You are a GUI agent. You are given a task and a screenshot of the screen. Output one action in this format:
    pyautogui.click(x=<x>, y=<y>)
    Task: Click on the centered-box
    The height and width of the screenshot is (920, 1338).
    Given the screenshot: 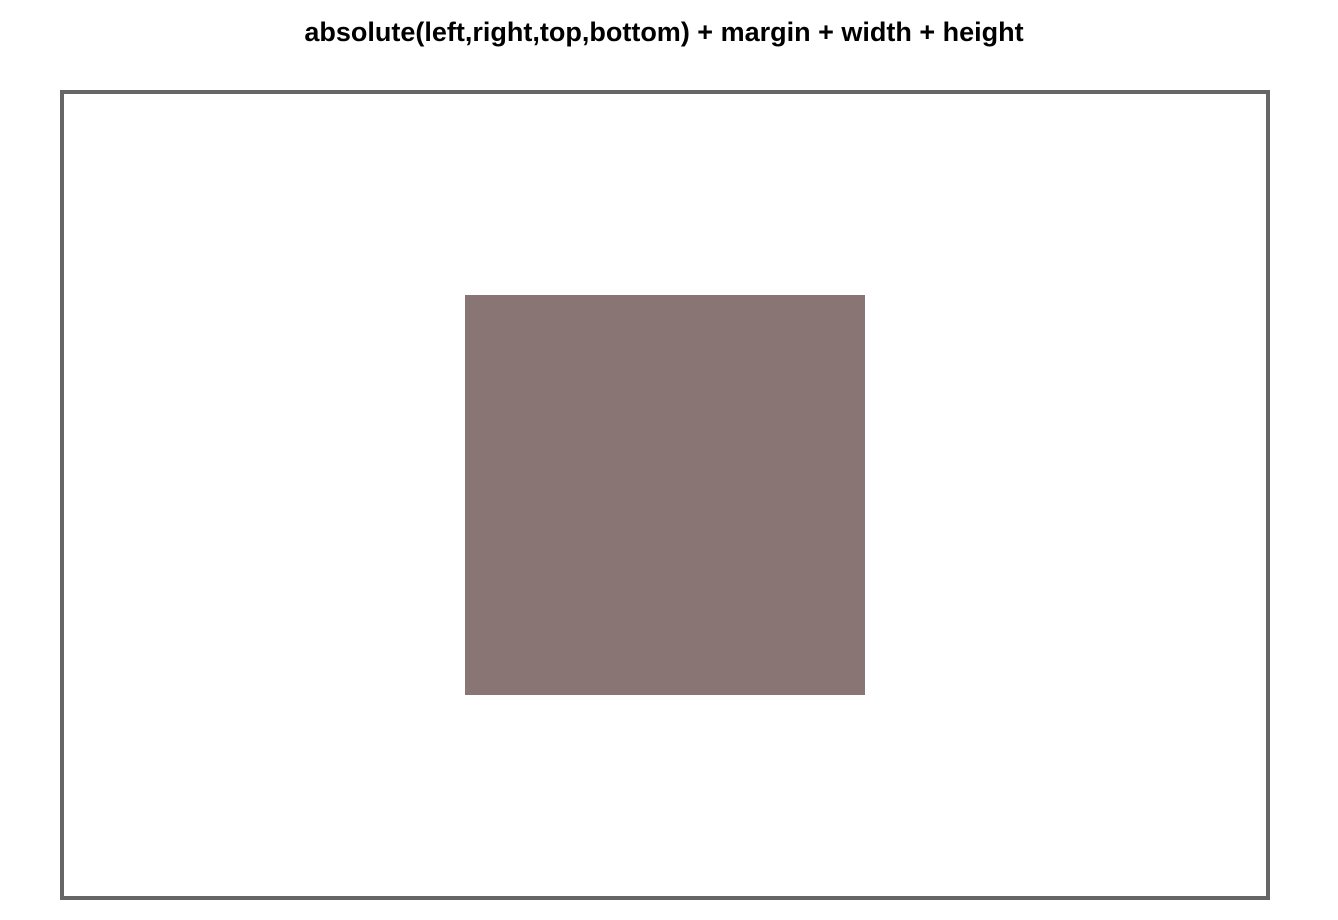 What is the action you would take?
    pyautogui.click(x=665, y=495)
    